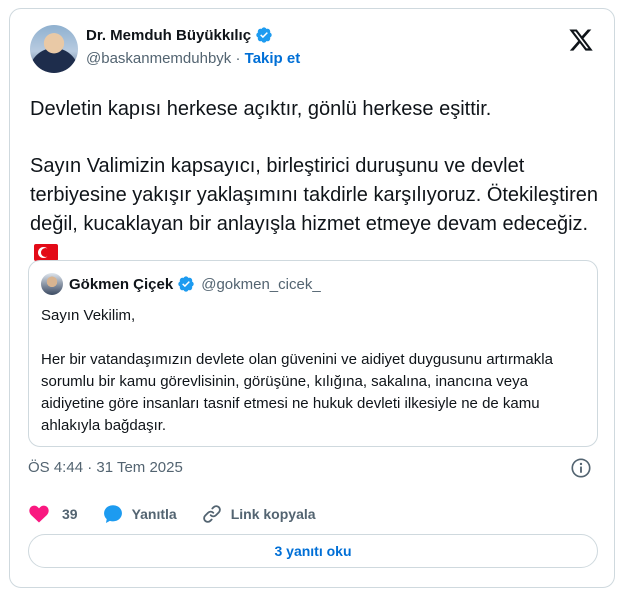 Image resolution: width=639 pixels, height=605 pixels. Describe the element at coordinates (195, 284) in the screenshot. I see `quote-author-row: Gökmen Çiçek @gokmen_cicek_` at that location.